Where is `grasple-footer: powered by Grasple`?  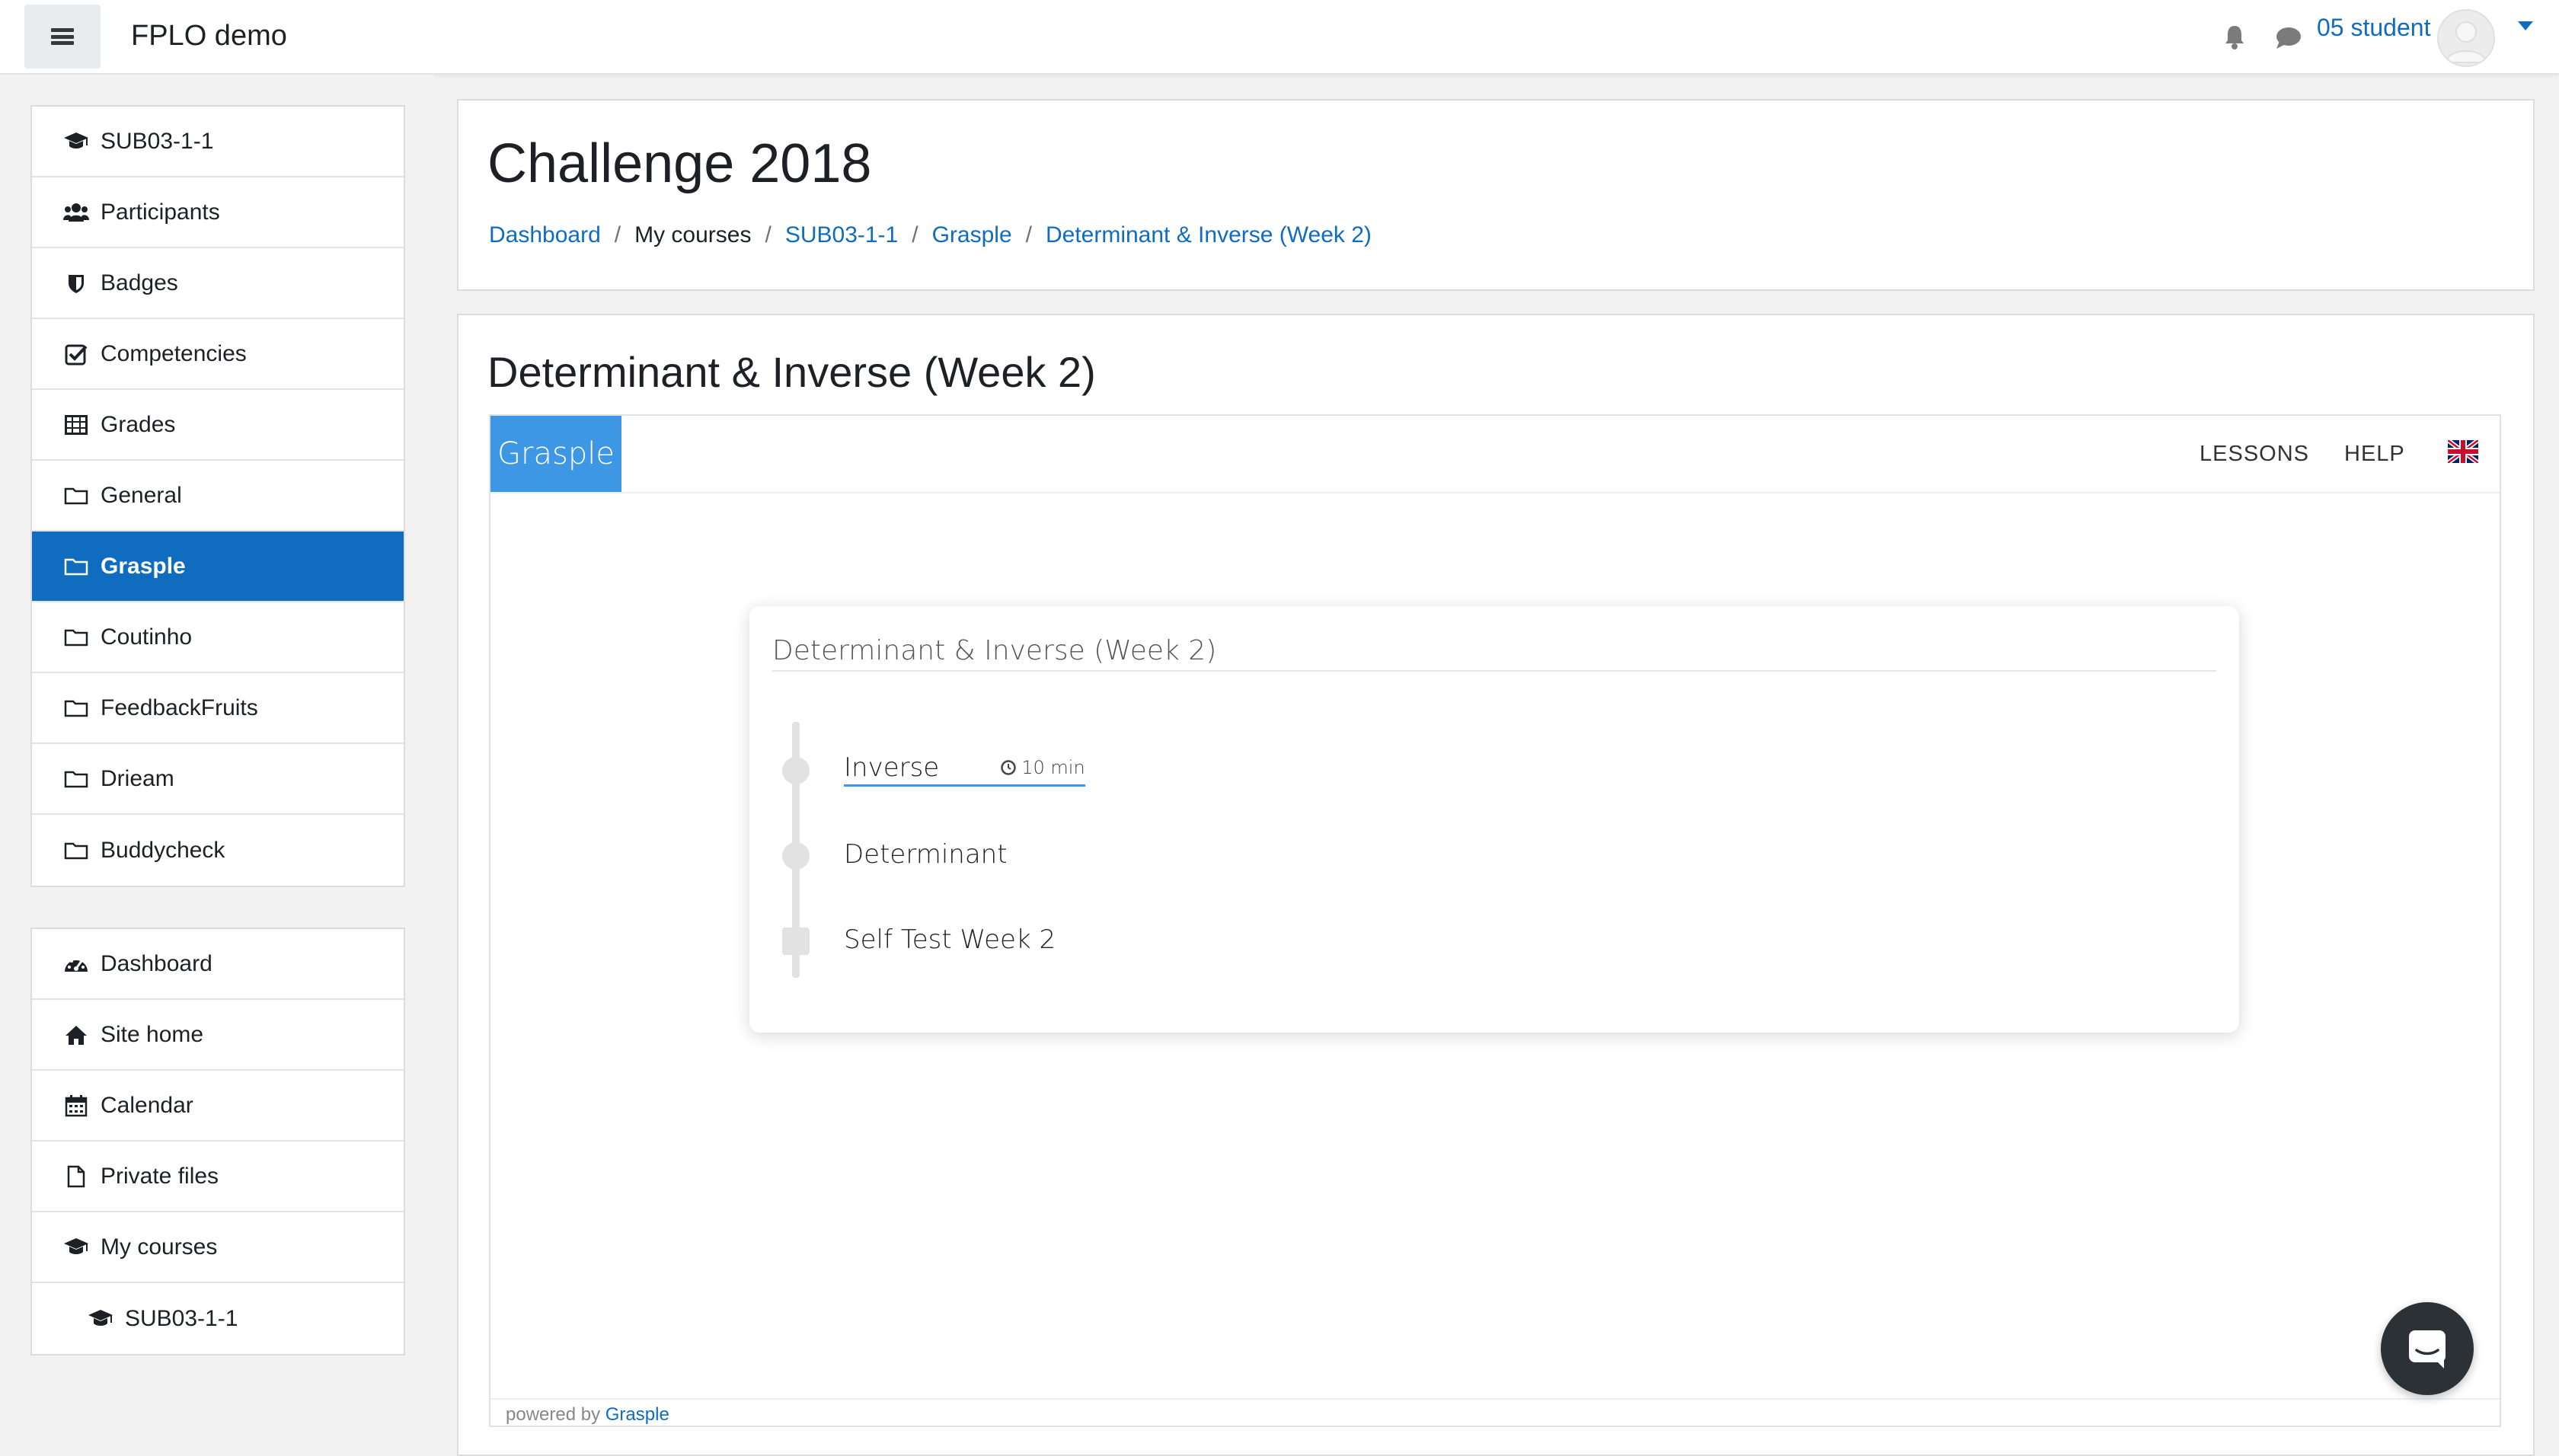 grasple-footer: powered by Grasple is located at coordinates (1495, 1413).